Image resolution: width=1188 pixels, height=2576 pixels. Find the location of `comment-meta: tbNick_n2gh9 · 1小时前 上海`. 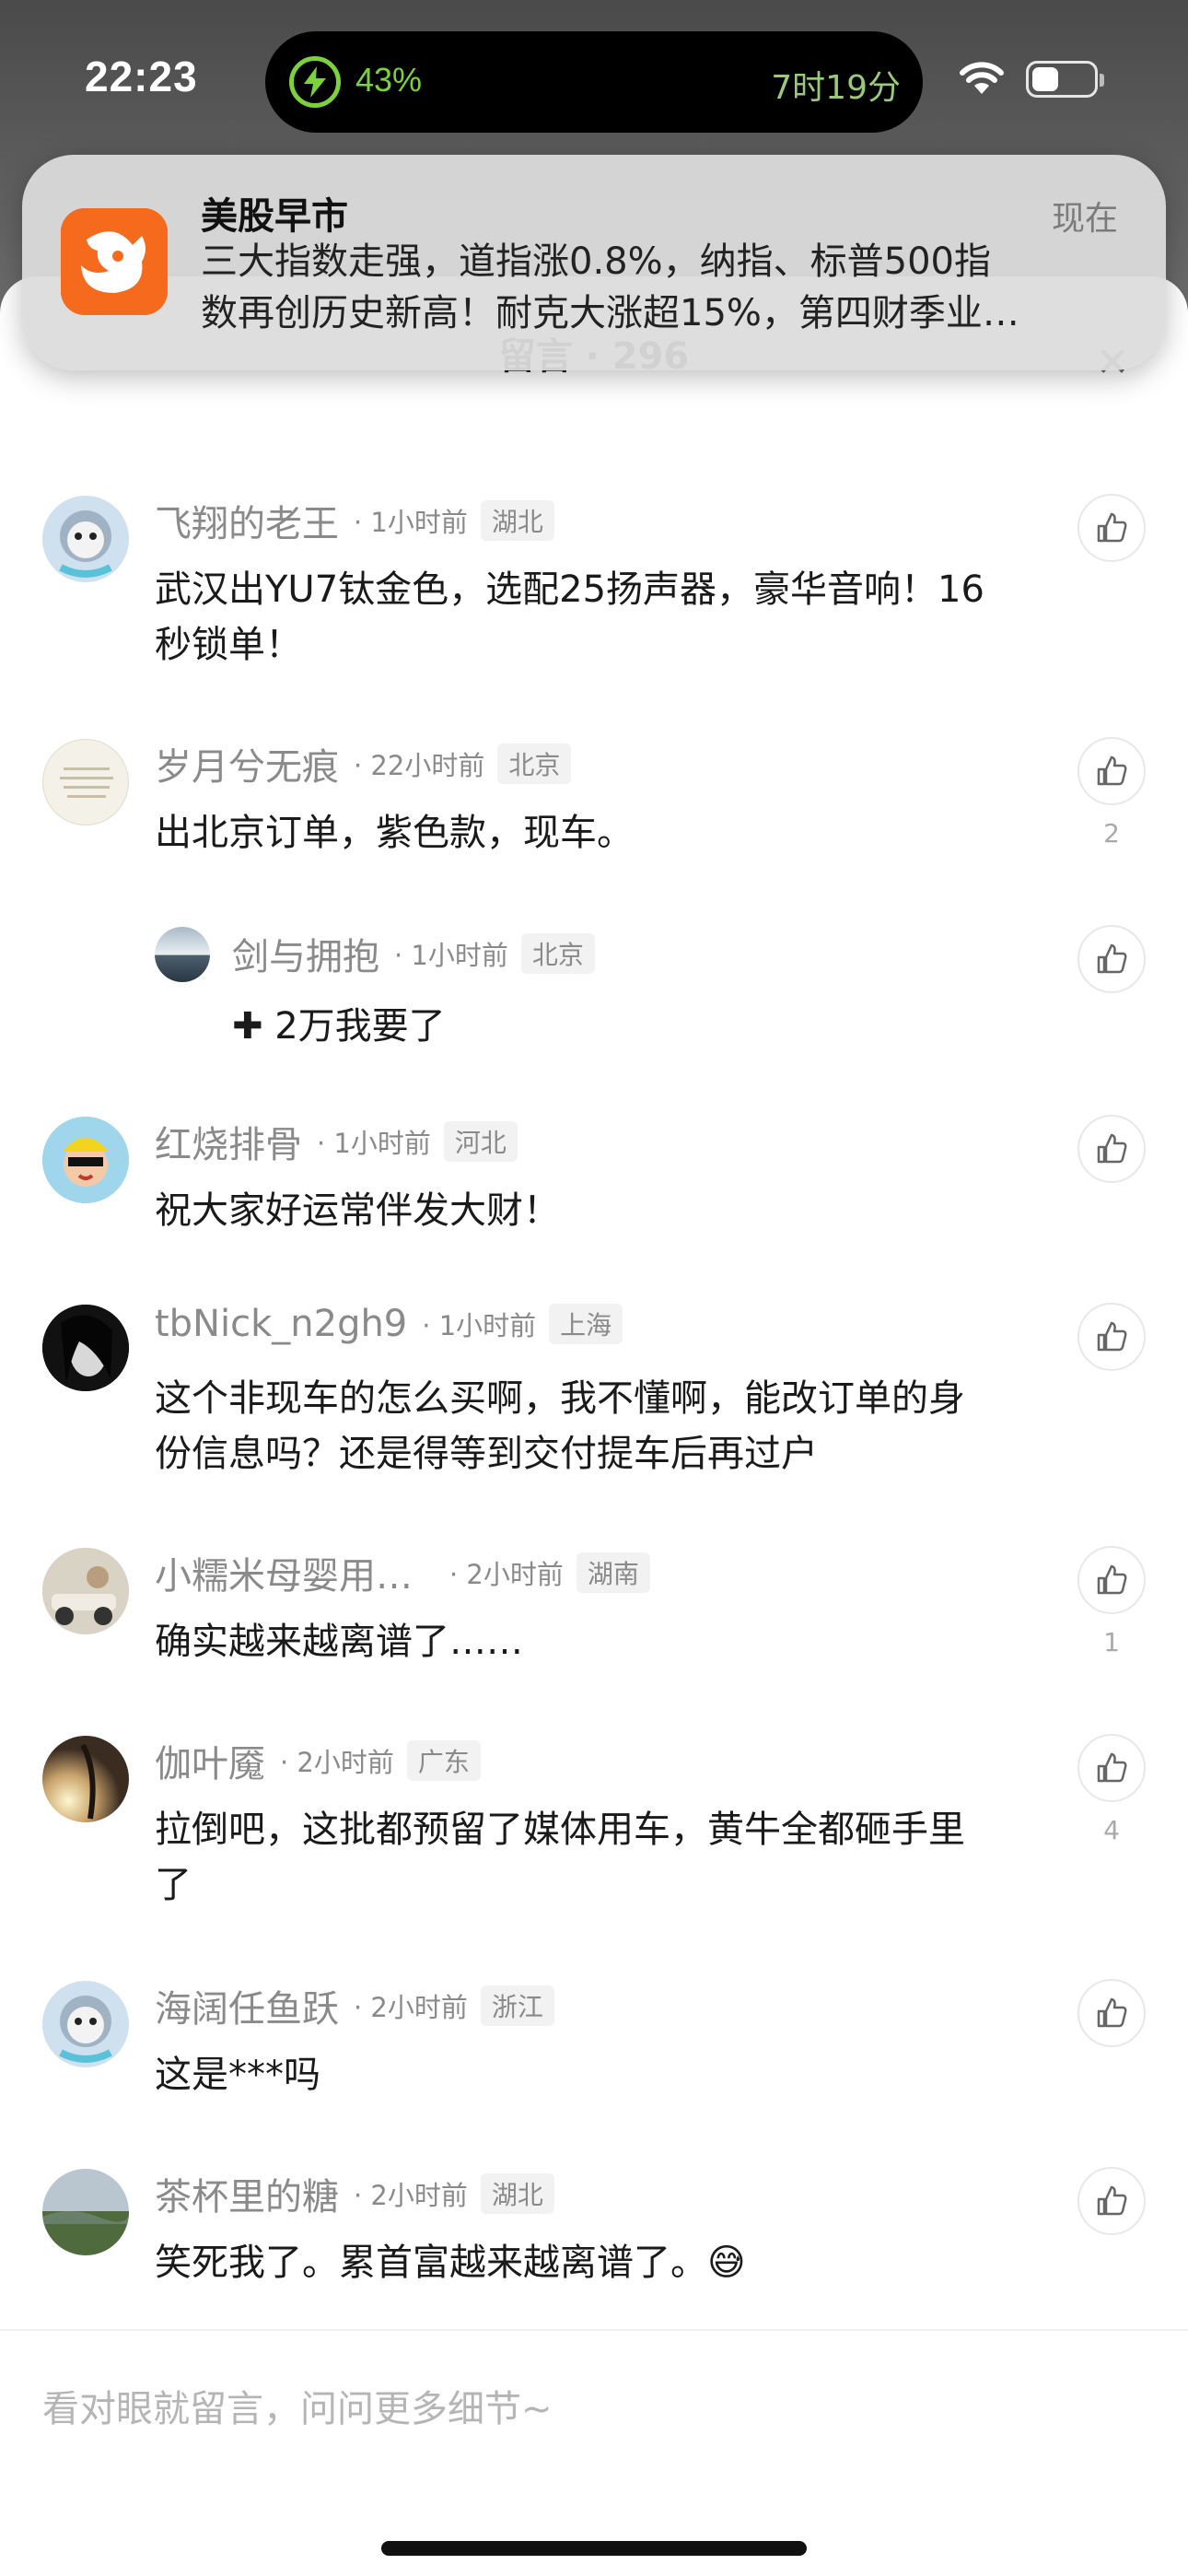

comment-meta: tbNick_n2gh9 · 1小时前 上海 is located at coordinates (389, 1324).